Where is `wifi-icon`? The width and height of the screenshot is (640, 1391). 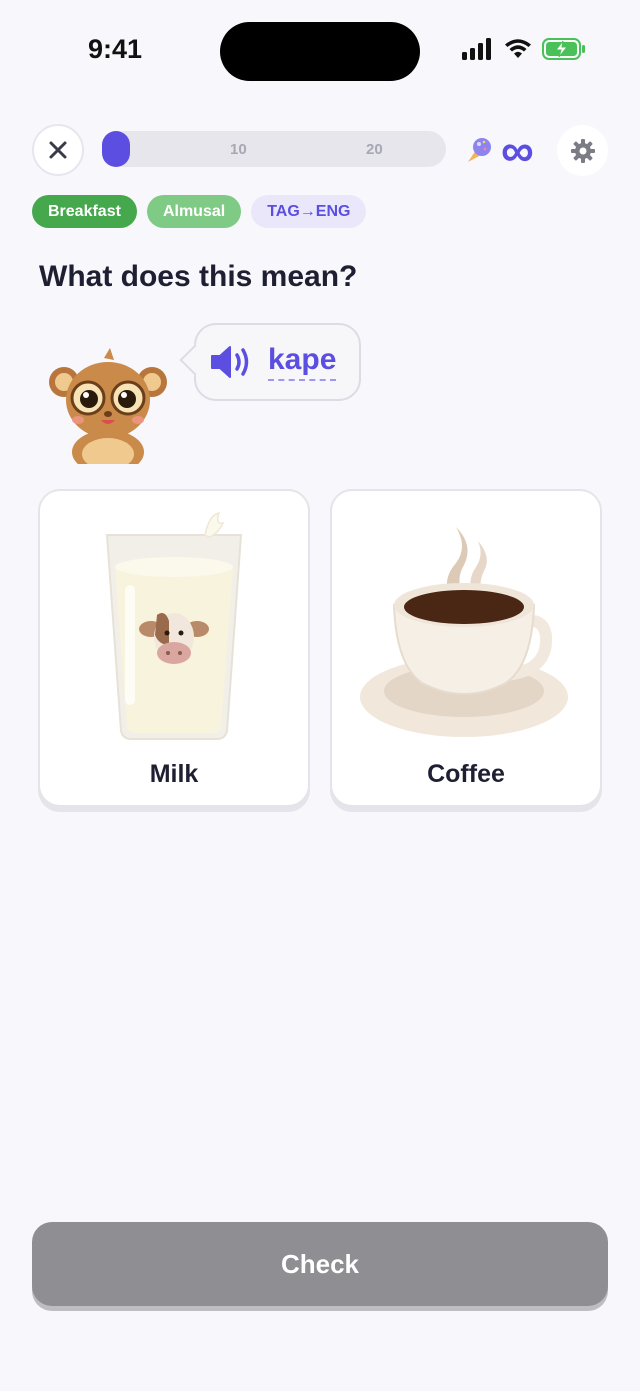
wifi-icon is located at coordinates (518, 48).